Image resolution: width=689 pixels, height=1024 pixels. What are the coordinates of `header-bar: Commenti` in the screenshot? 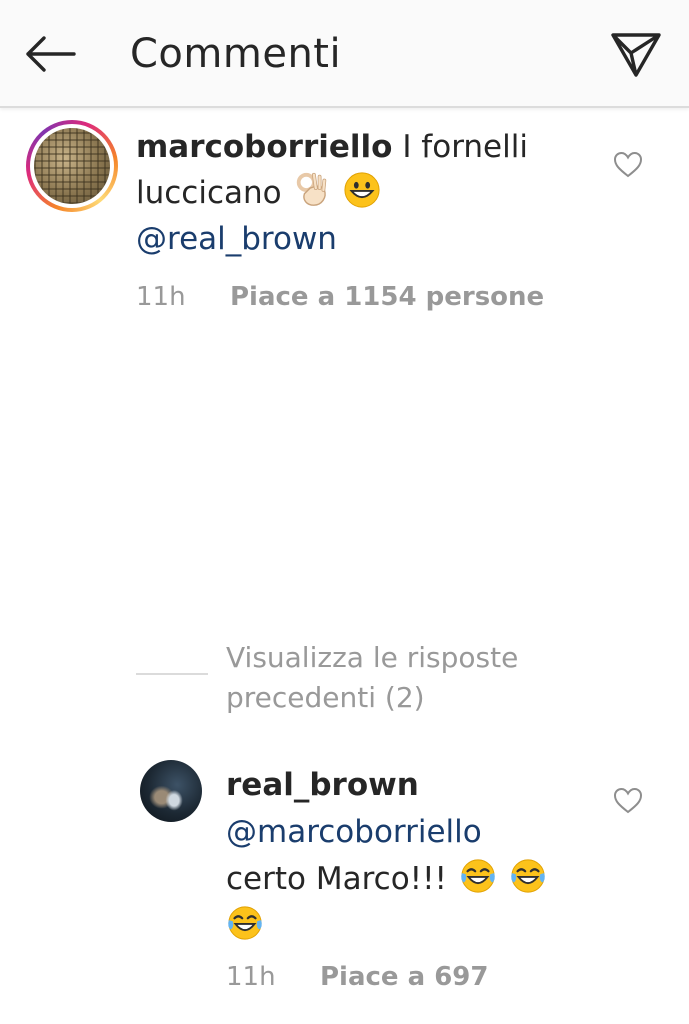 It's located at (344, 54).